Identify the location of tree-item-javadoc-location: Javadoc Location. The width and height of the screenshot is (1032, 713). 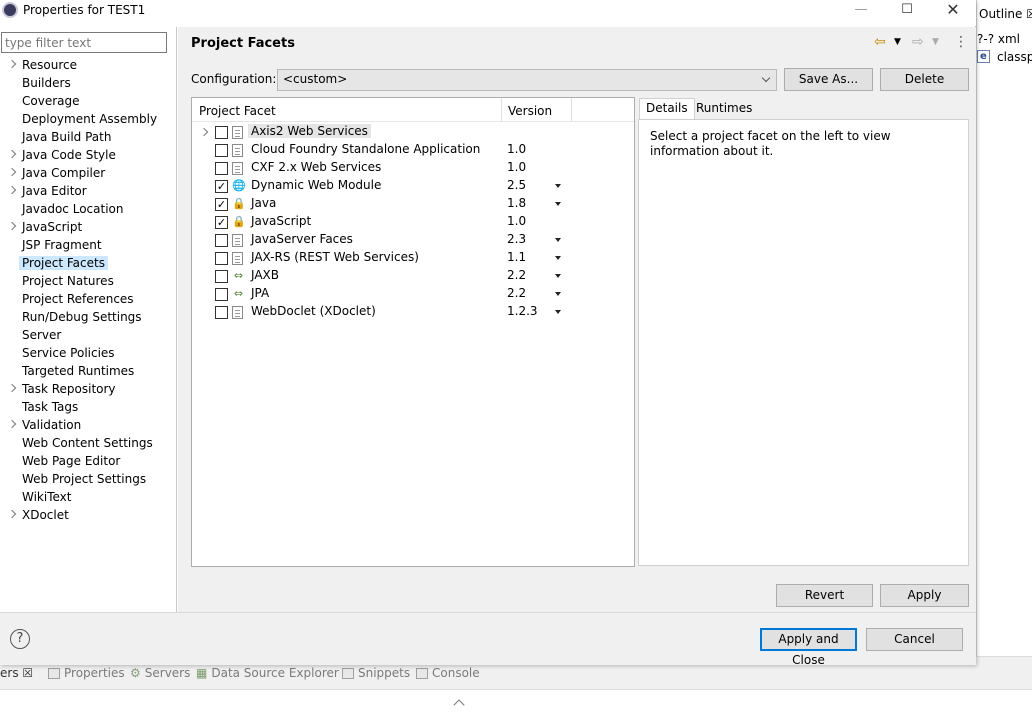
(88, 210).